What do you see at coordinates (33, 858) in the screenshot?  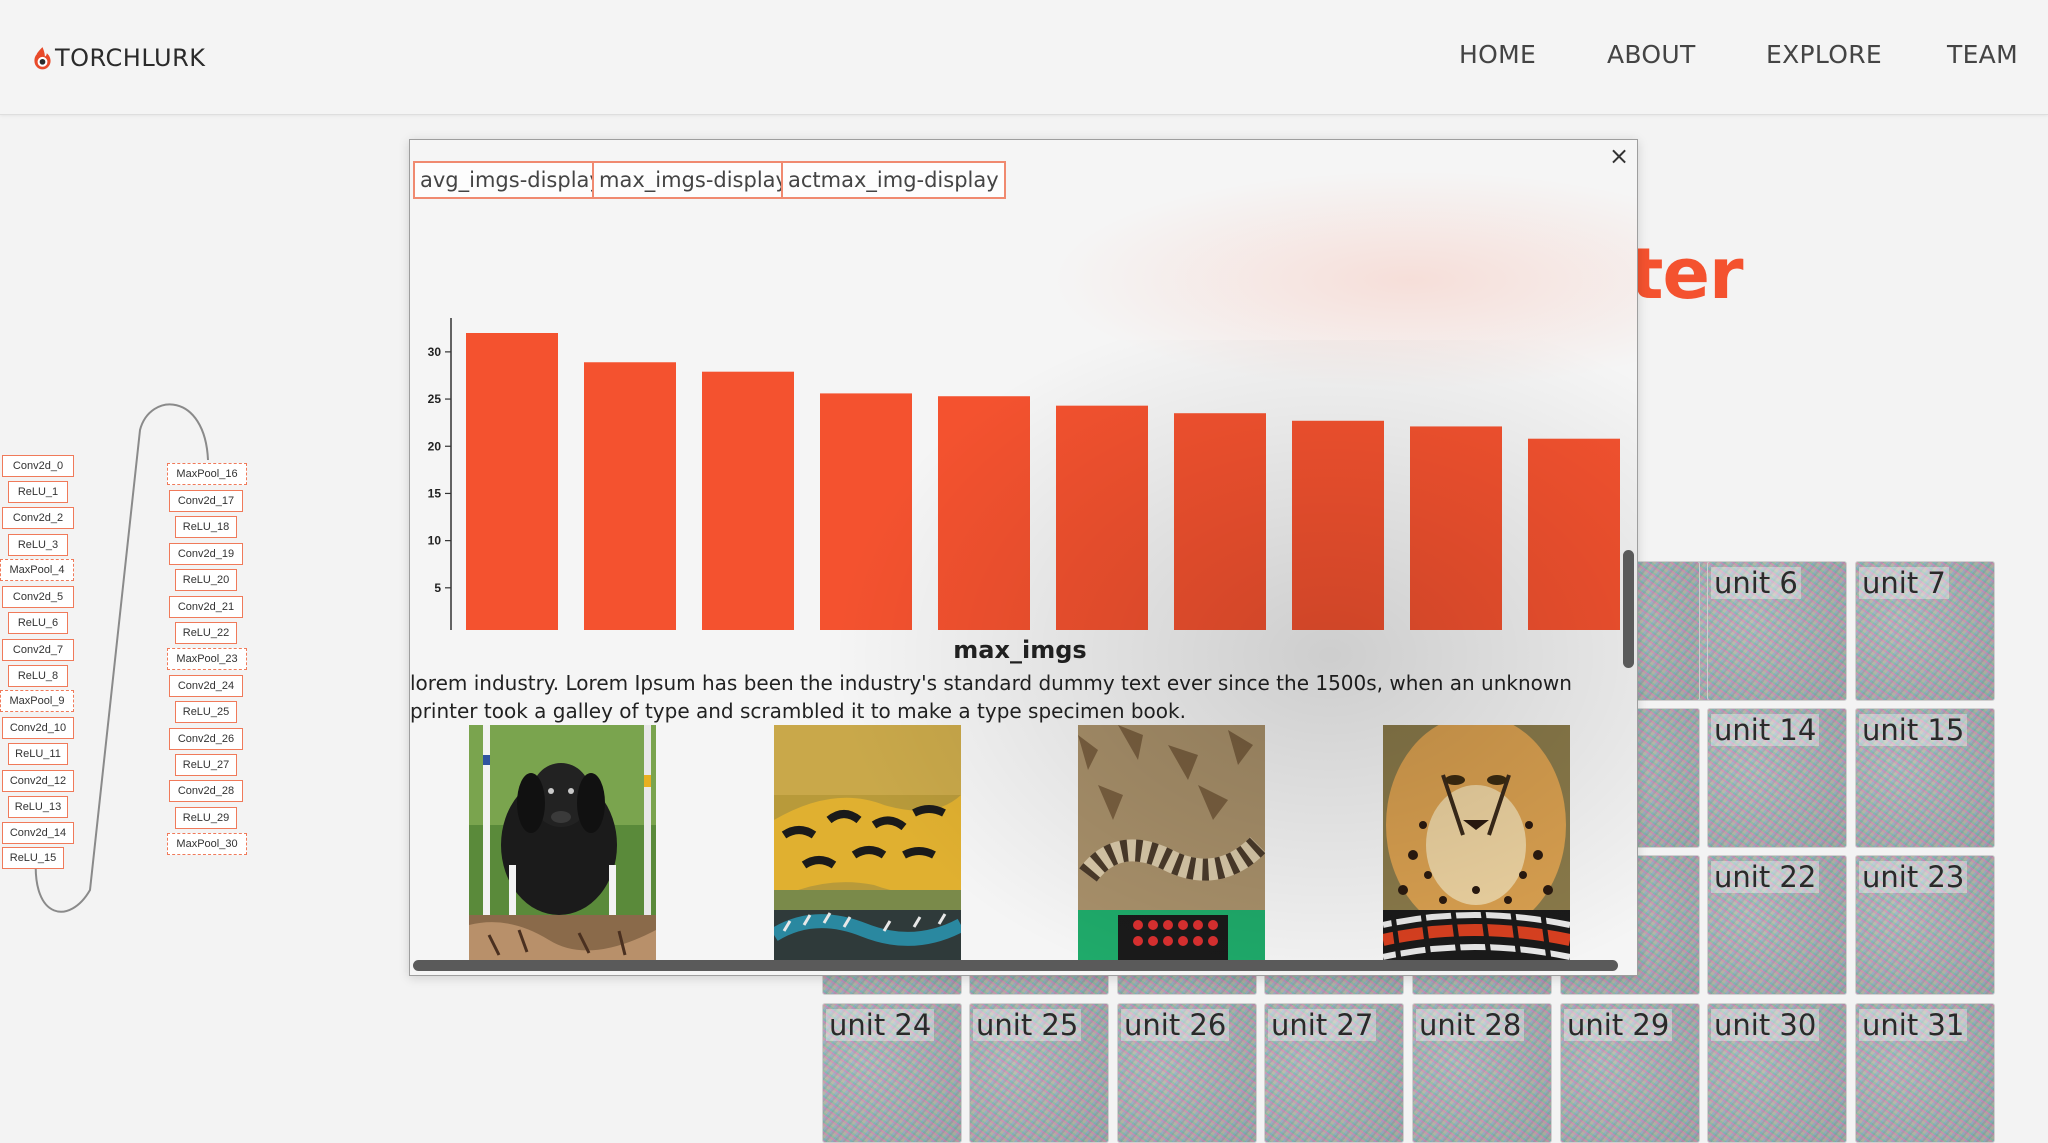 I see `layer-node: ReLU_15` at bounding box center [33, 858].